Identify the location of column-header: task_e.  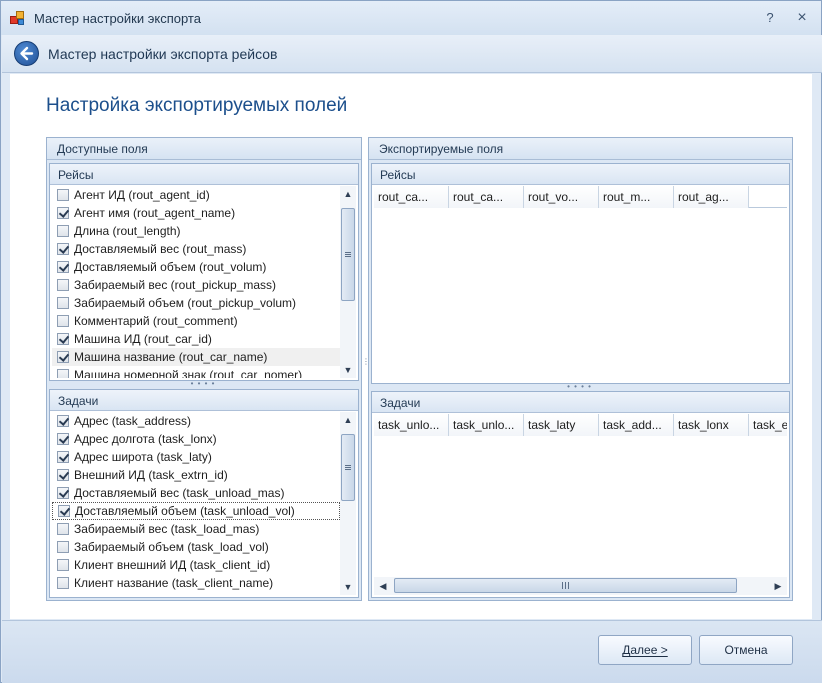
(768, 425).